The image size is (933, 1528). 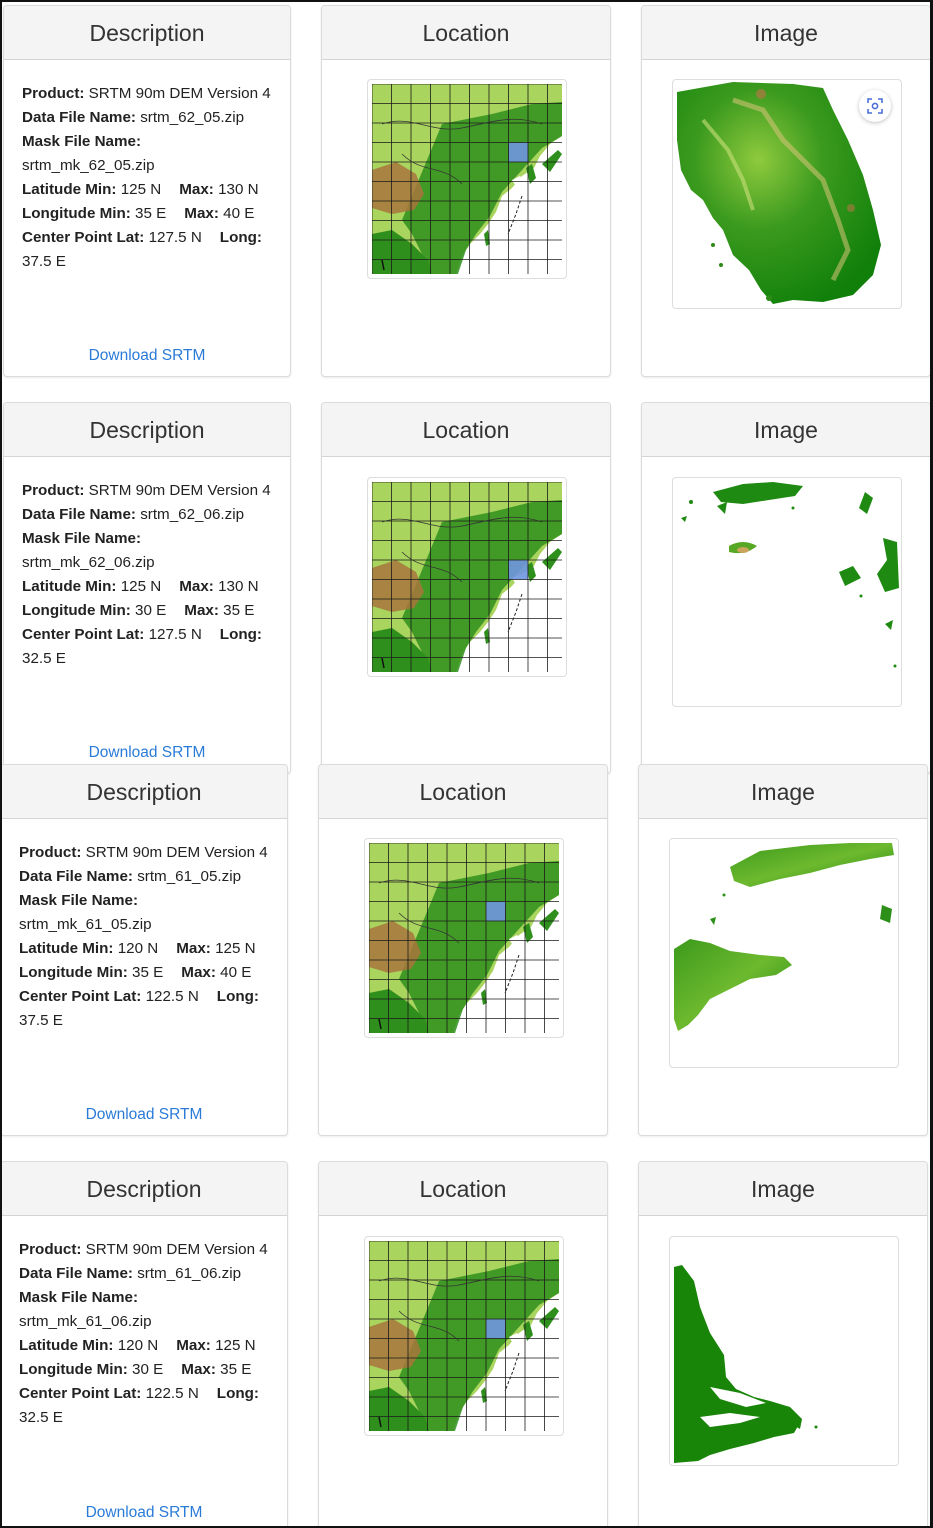 What do you see at coordinates (192, 117) in the screenshot?
I see `data-file-value: srtm_62_05.zip` at bounding box center [192, 117].